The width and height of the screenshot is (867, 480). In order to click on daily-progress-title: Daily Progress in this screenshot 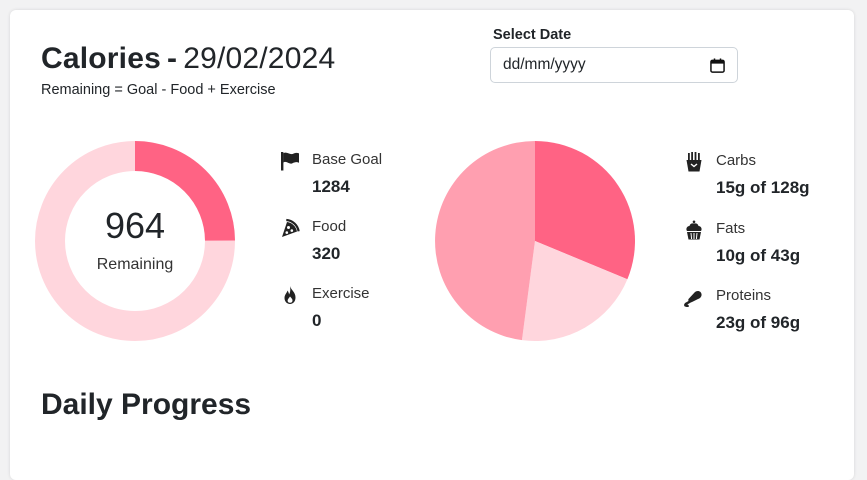, I will do `click(146, 404)`.